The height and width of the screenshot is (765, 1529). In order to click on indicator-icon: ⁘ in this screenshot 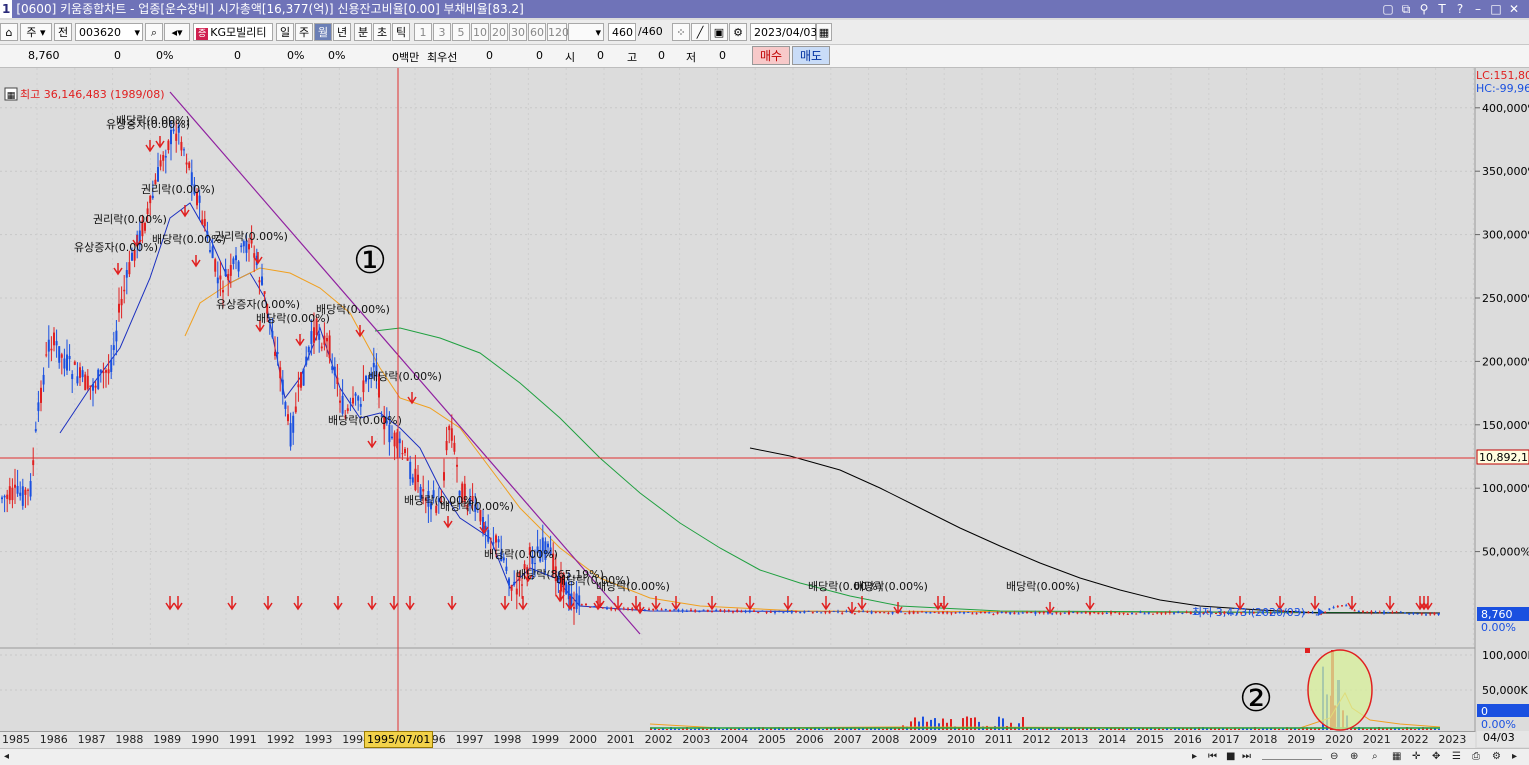, I will do `click(681, 32)`.